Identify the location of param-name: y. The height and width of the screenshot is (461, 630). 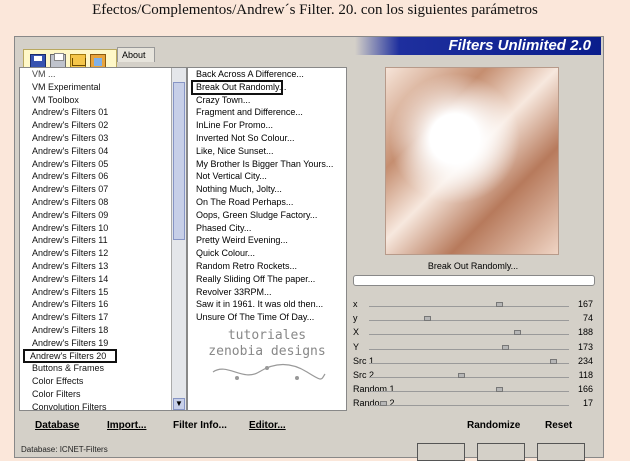
(355, 318).